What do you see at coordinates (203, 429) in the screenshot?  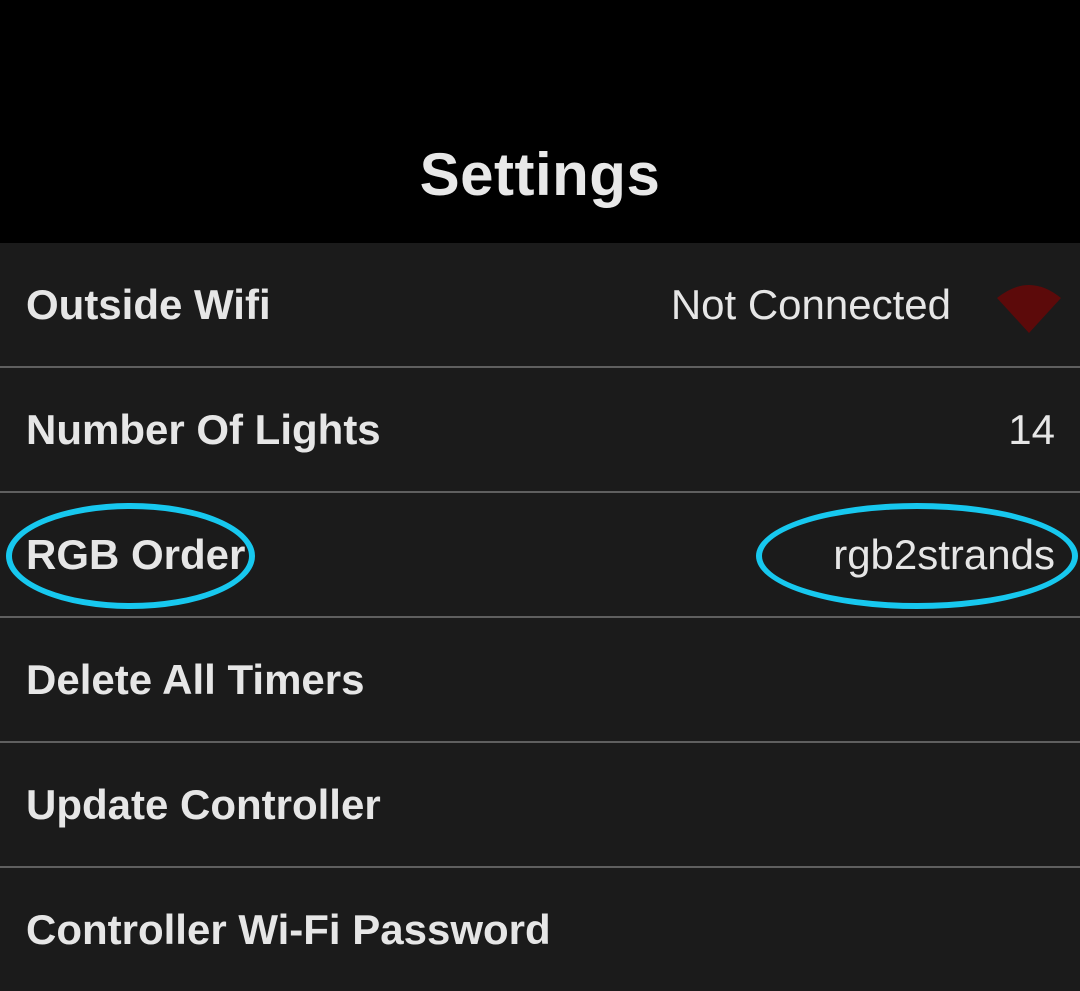 I see `setting-label: Number Of Lights` at bounding box center [203, 429].